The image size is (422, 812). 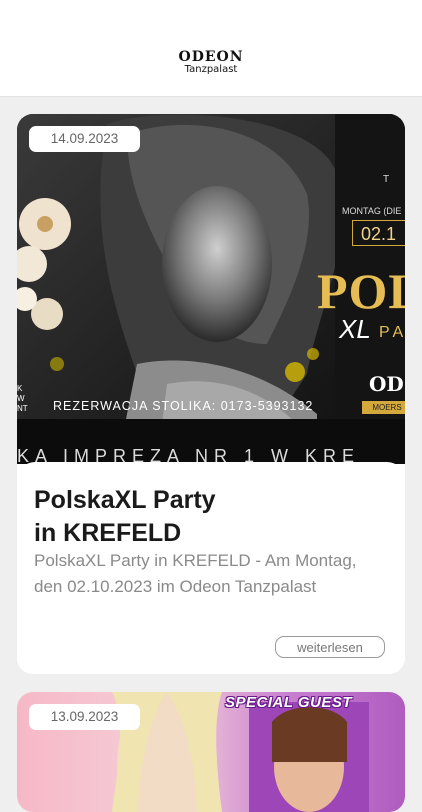 What do you see at coordinates (355, 329) in the screenshot?
I see `poster-brand-xl: XL` at bounding box center [355, 329].